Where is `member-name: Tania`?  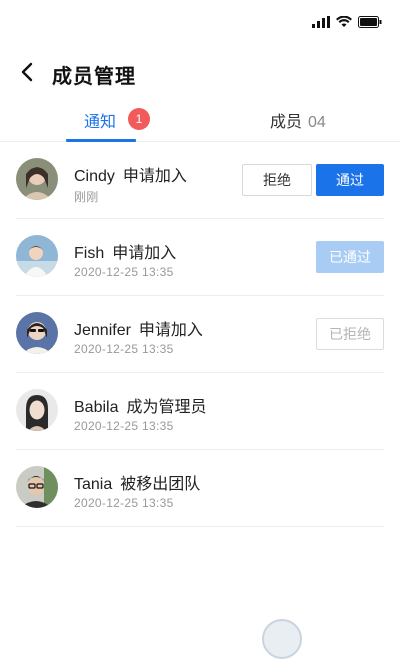
member-name: Tania is located at coordinates (93, 484).